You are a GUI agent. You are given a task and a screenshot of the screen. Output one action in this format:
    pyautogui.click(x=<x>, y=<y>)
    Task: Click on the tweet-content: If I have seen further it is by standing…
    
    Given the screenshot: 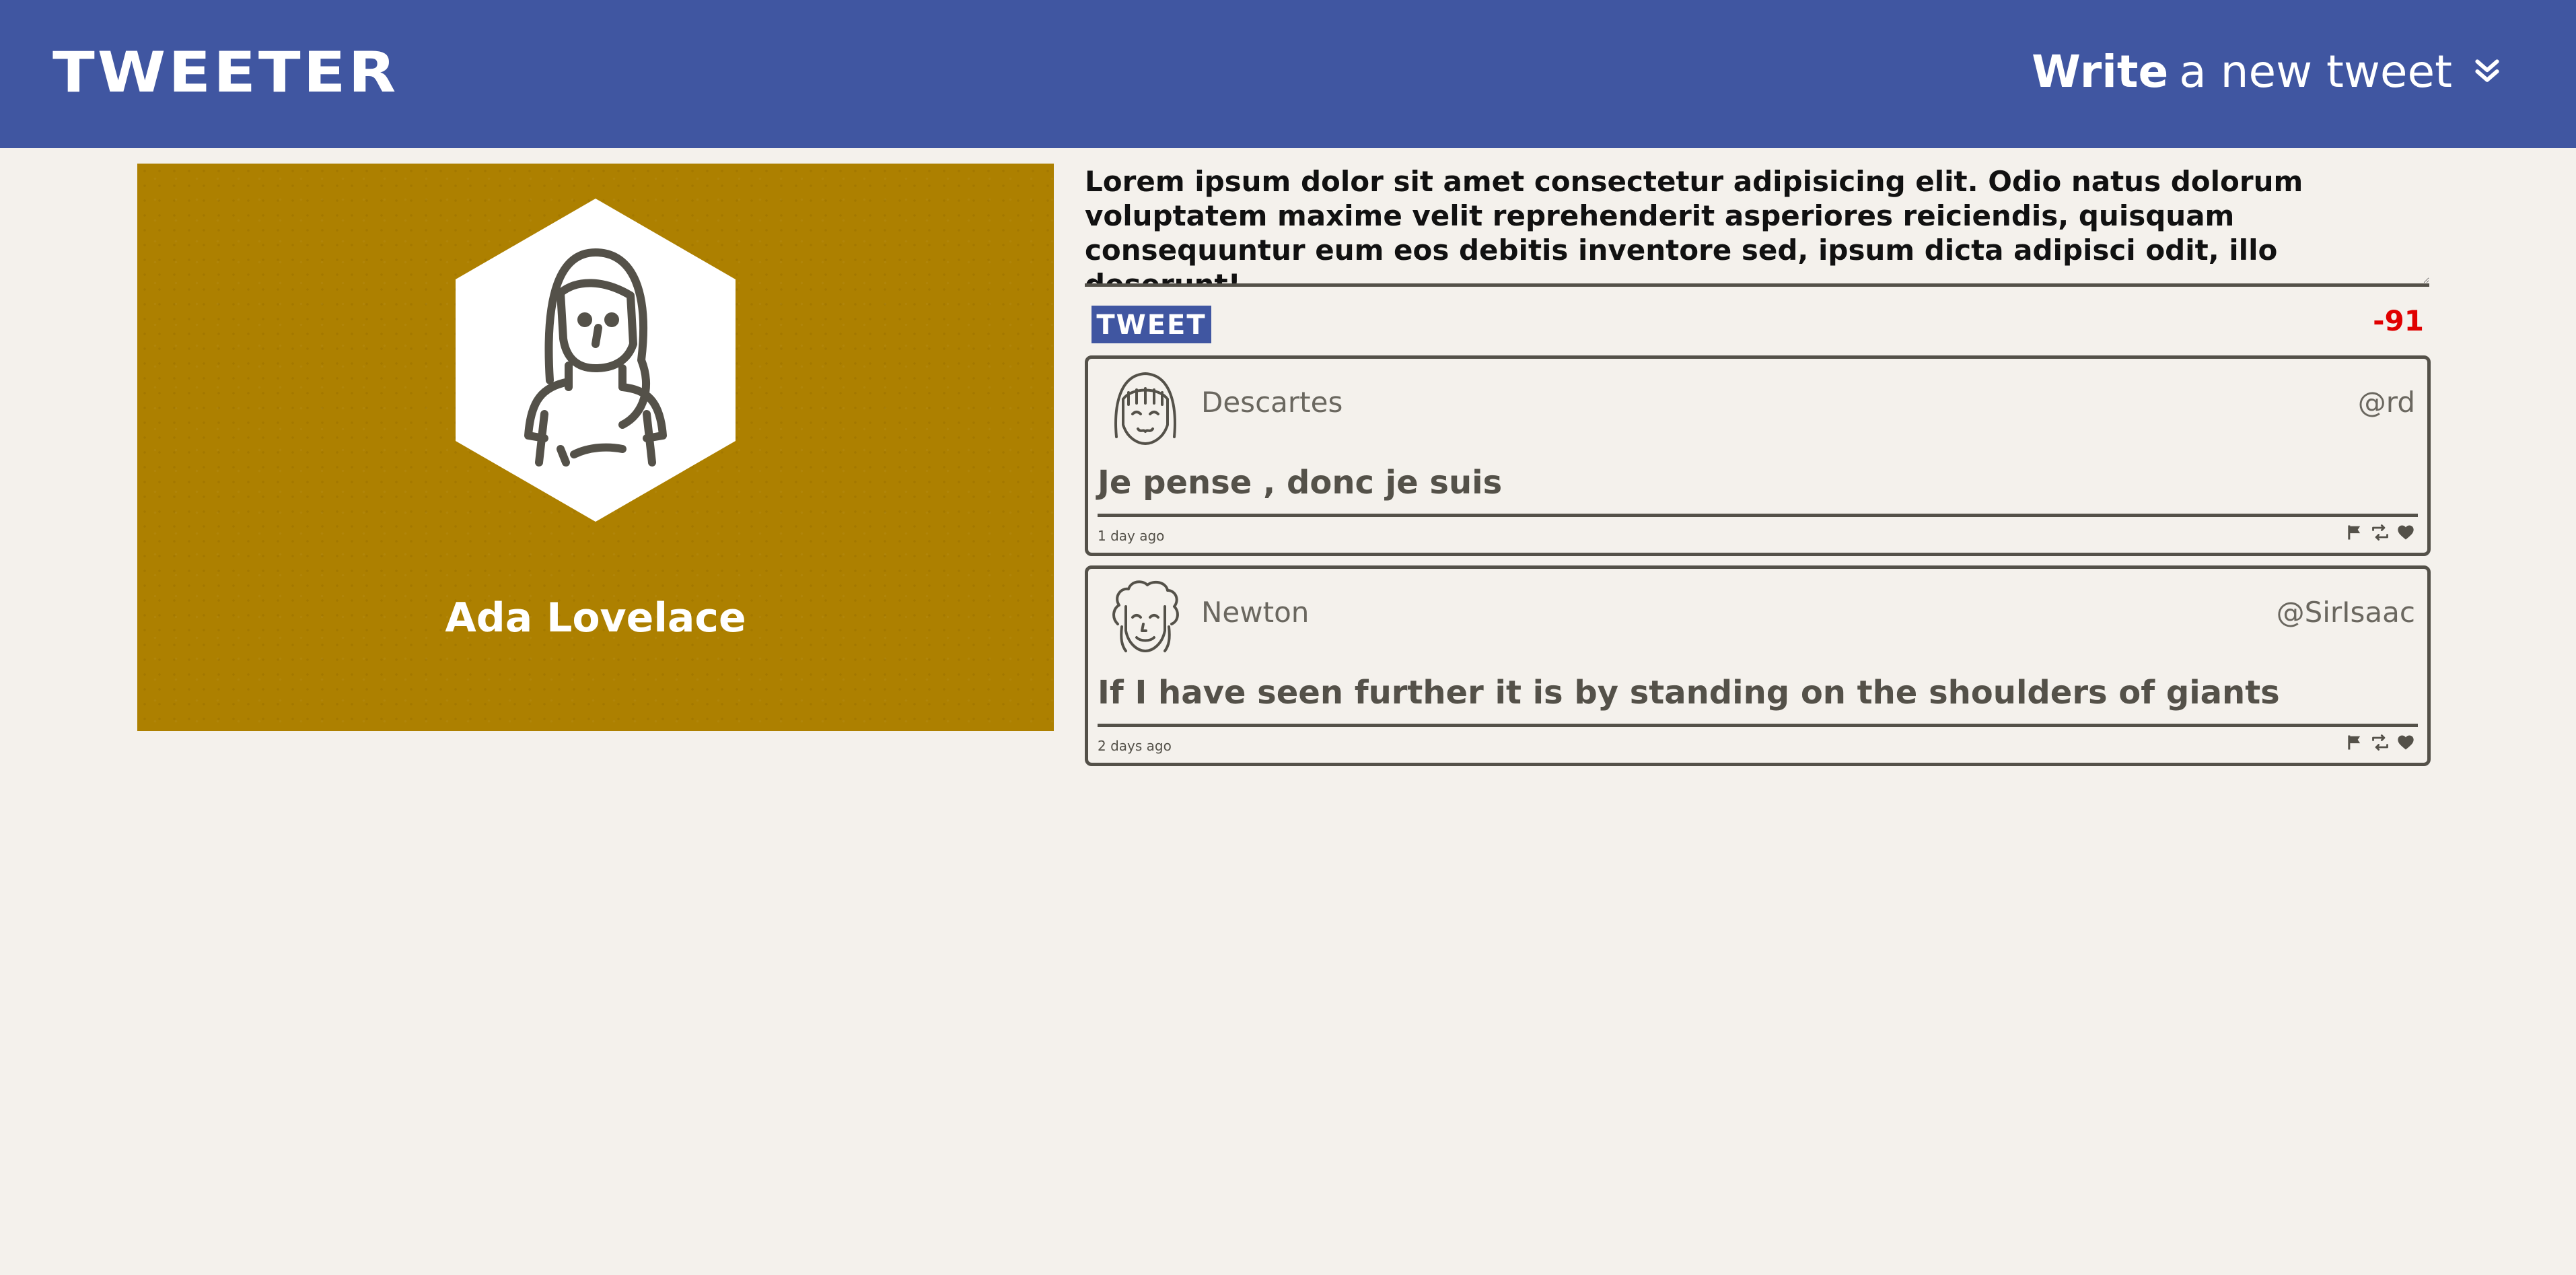 What is the action you would take?
    pyautogui.click(x=1689, y=693)
    